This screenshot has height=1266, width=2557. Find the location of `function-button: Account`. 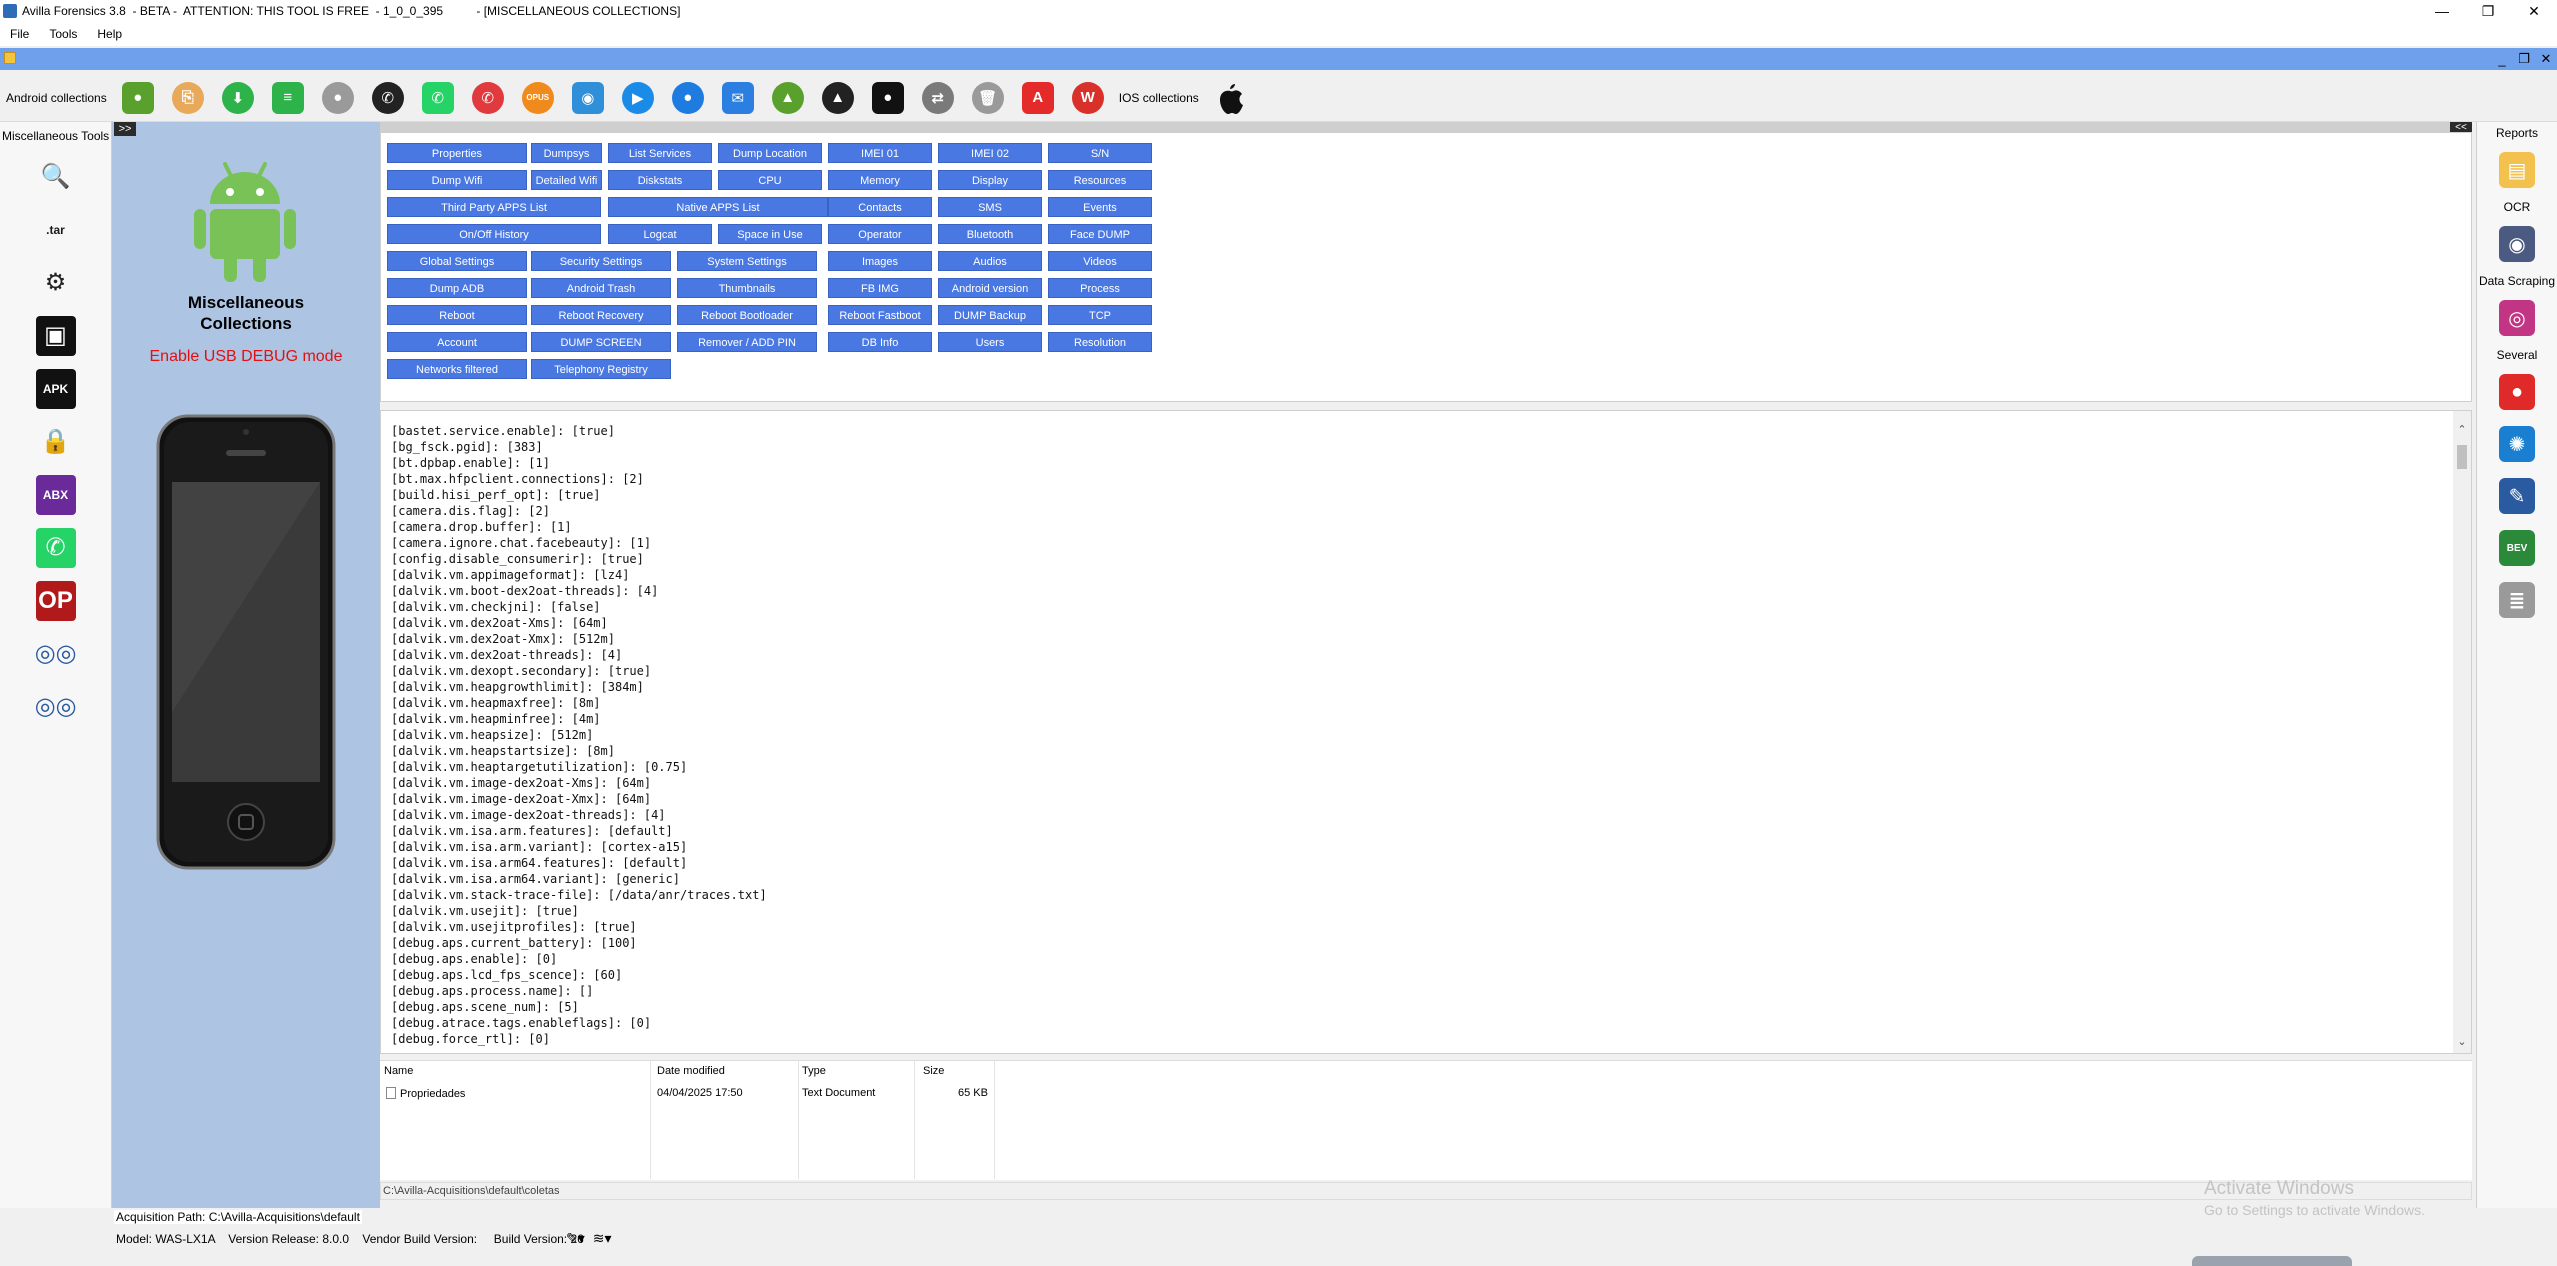

function-button: Account is located at coordinates (457, 342).